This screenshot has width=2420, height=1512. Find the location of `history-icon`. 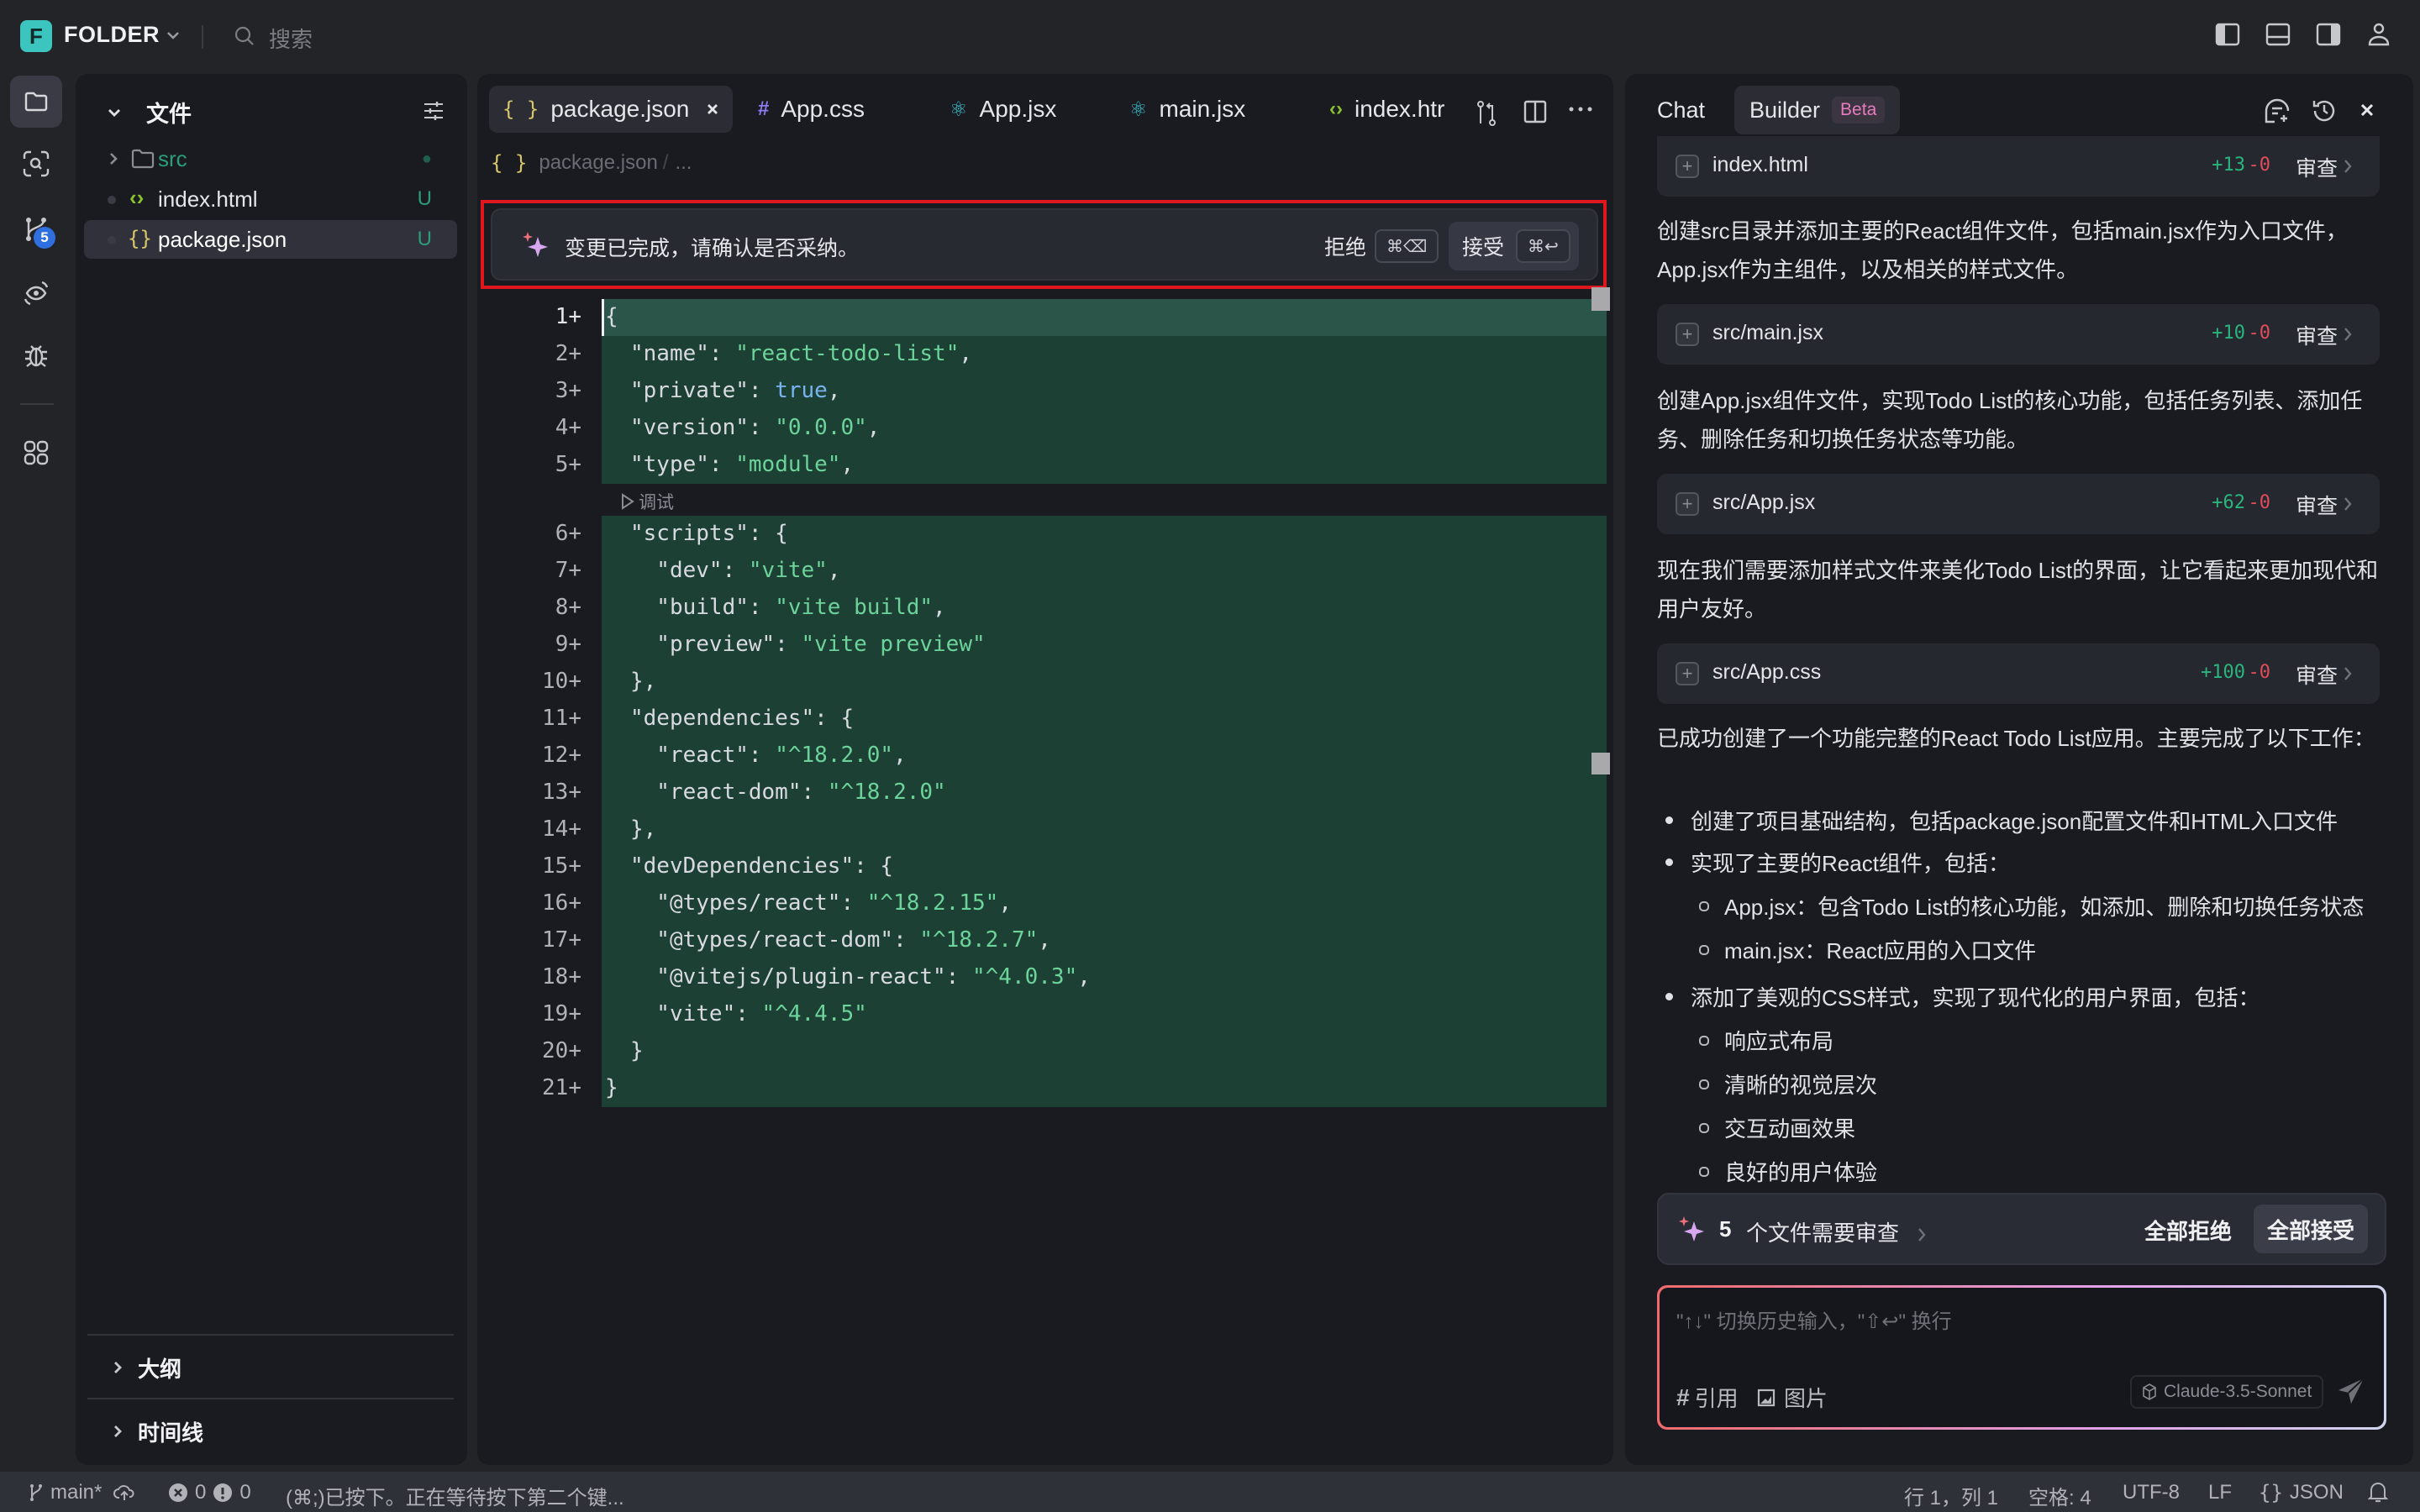

history-icon is located at coordinates (2325, 110).